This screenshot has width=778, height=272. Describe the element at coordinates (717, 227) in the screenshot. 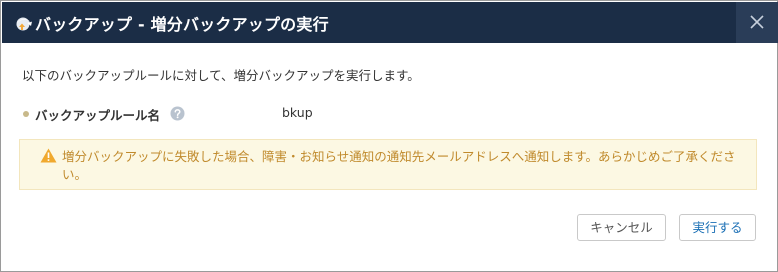

I see `run-button: 実行する` at that location.